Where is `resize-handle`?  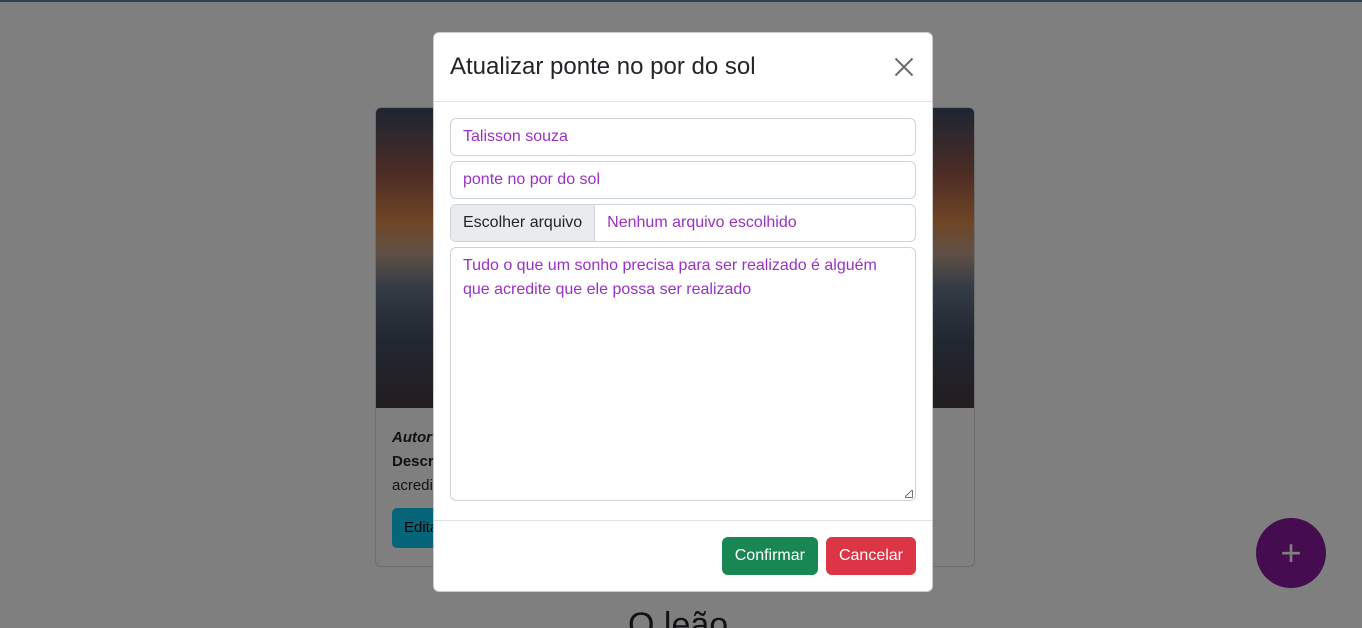
resize-handle is located at coordinates (909, 494).